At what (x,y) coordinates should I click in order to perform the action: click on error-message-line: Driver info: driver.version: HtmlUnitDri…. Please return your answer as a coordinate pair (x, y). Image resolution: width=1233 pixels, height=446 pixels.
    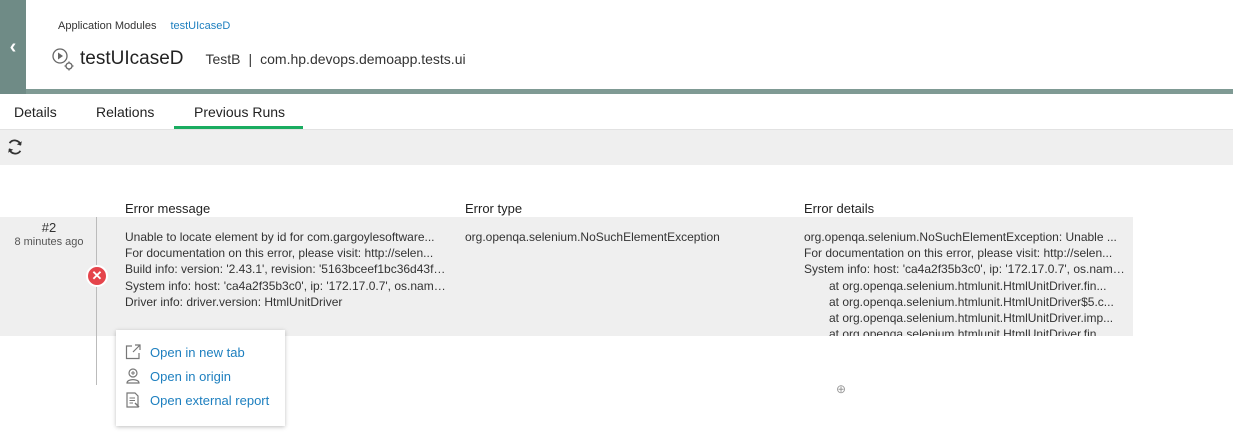
    Looking at the image, I should click on (234, 302).